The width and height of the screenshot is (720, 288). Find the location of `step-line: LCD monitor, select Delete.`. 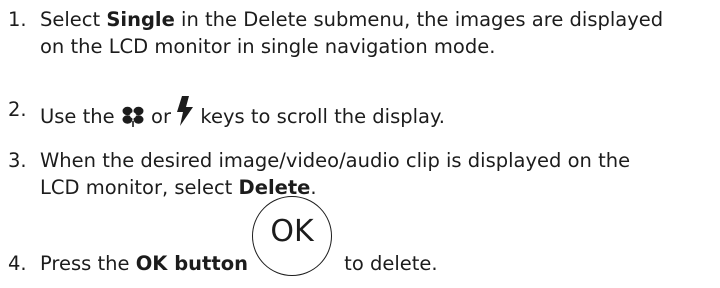

step-line: LCD monitor, select Delete. is located at coordinates (377, 187).